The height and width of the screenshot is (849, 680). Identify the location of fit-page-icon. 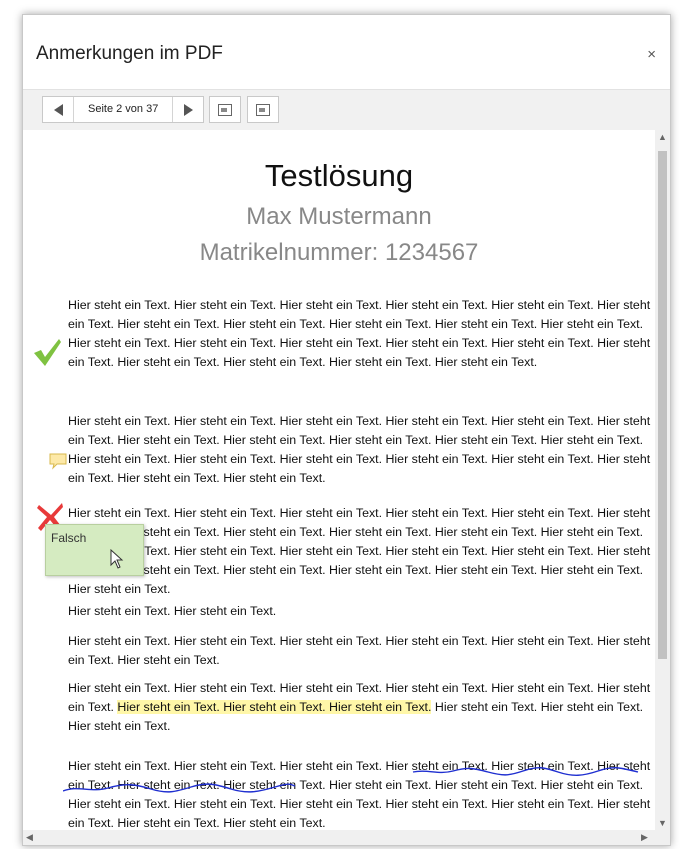
(225, 109).